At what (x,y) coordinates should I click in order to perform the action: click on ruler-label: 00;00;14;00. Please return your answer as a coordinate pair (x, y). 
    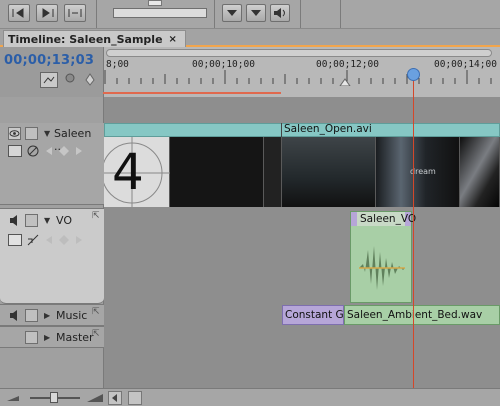
    Looking at the image, I should click on (465, 64).